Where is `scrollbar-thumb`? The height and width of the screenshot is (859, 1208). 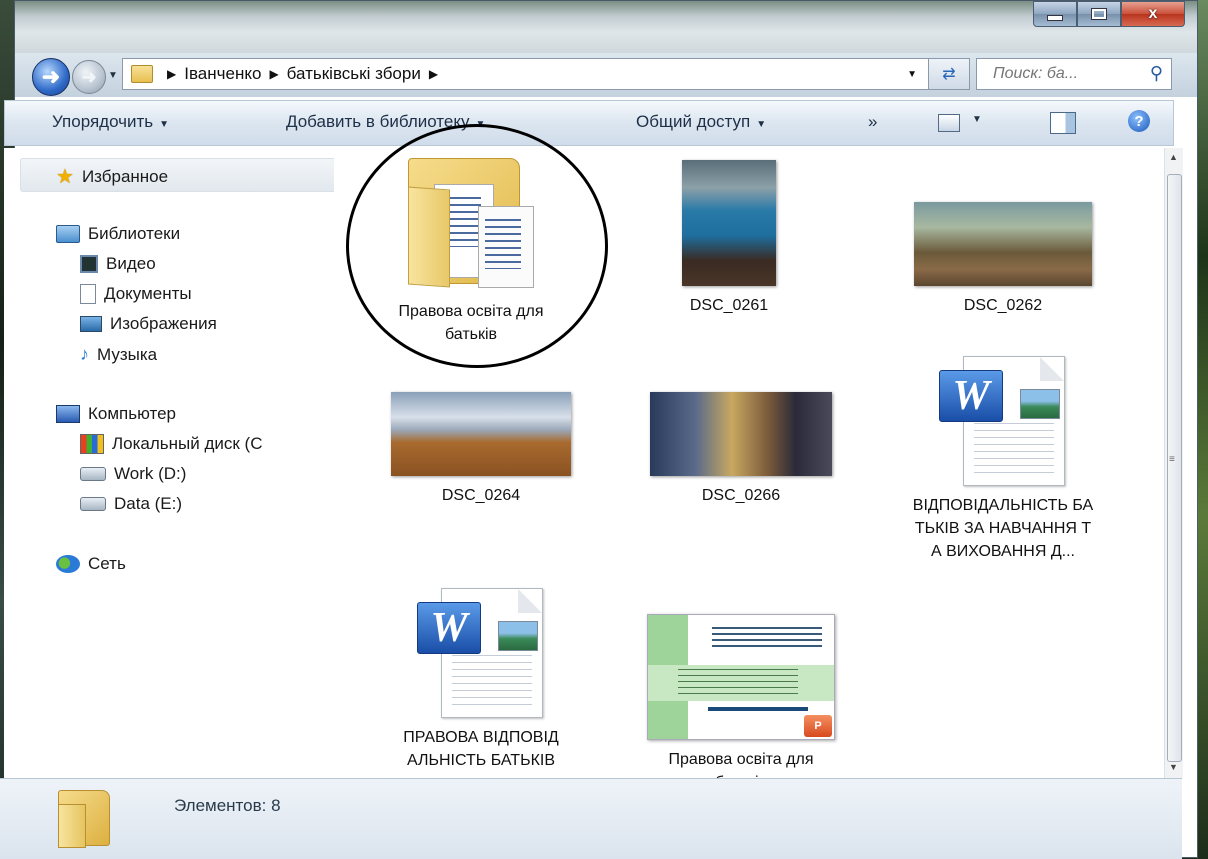 scrollbar-thumb is located at coordinates (1174, 468).